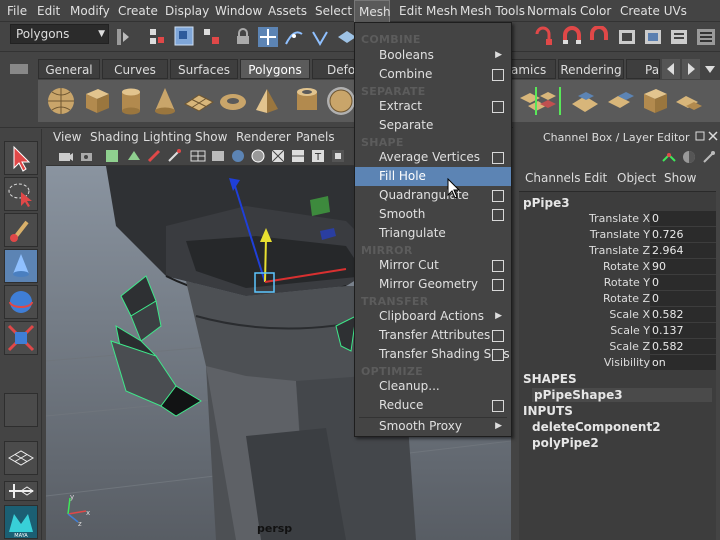 This screenshot has width=720, height=540. I want to click on menu-item-quadrangulate: Quadrangulate, so click(433, 195).